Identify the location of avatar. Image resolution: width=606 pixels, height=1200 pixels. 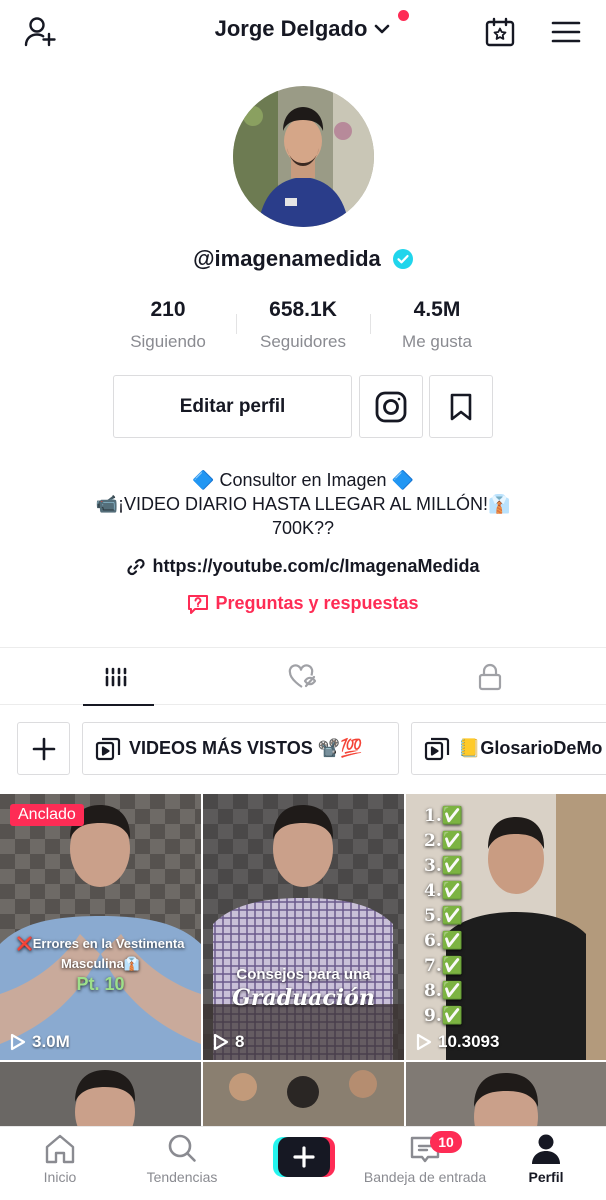
(303, 156).